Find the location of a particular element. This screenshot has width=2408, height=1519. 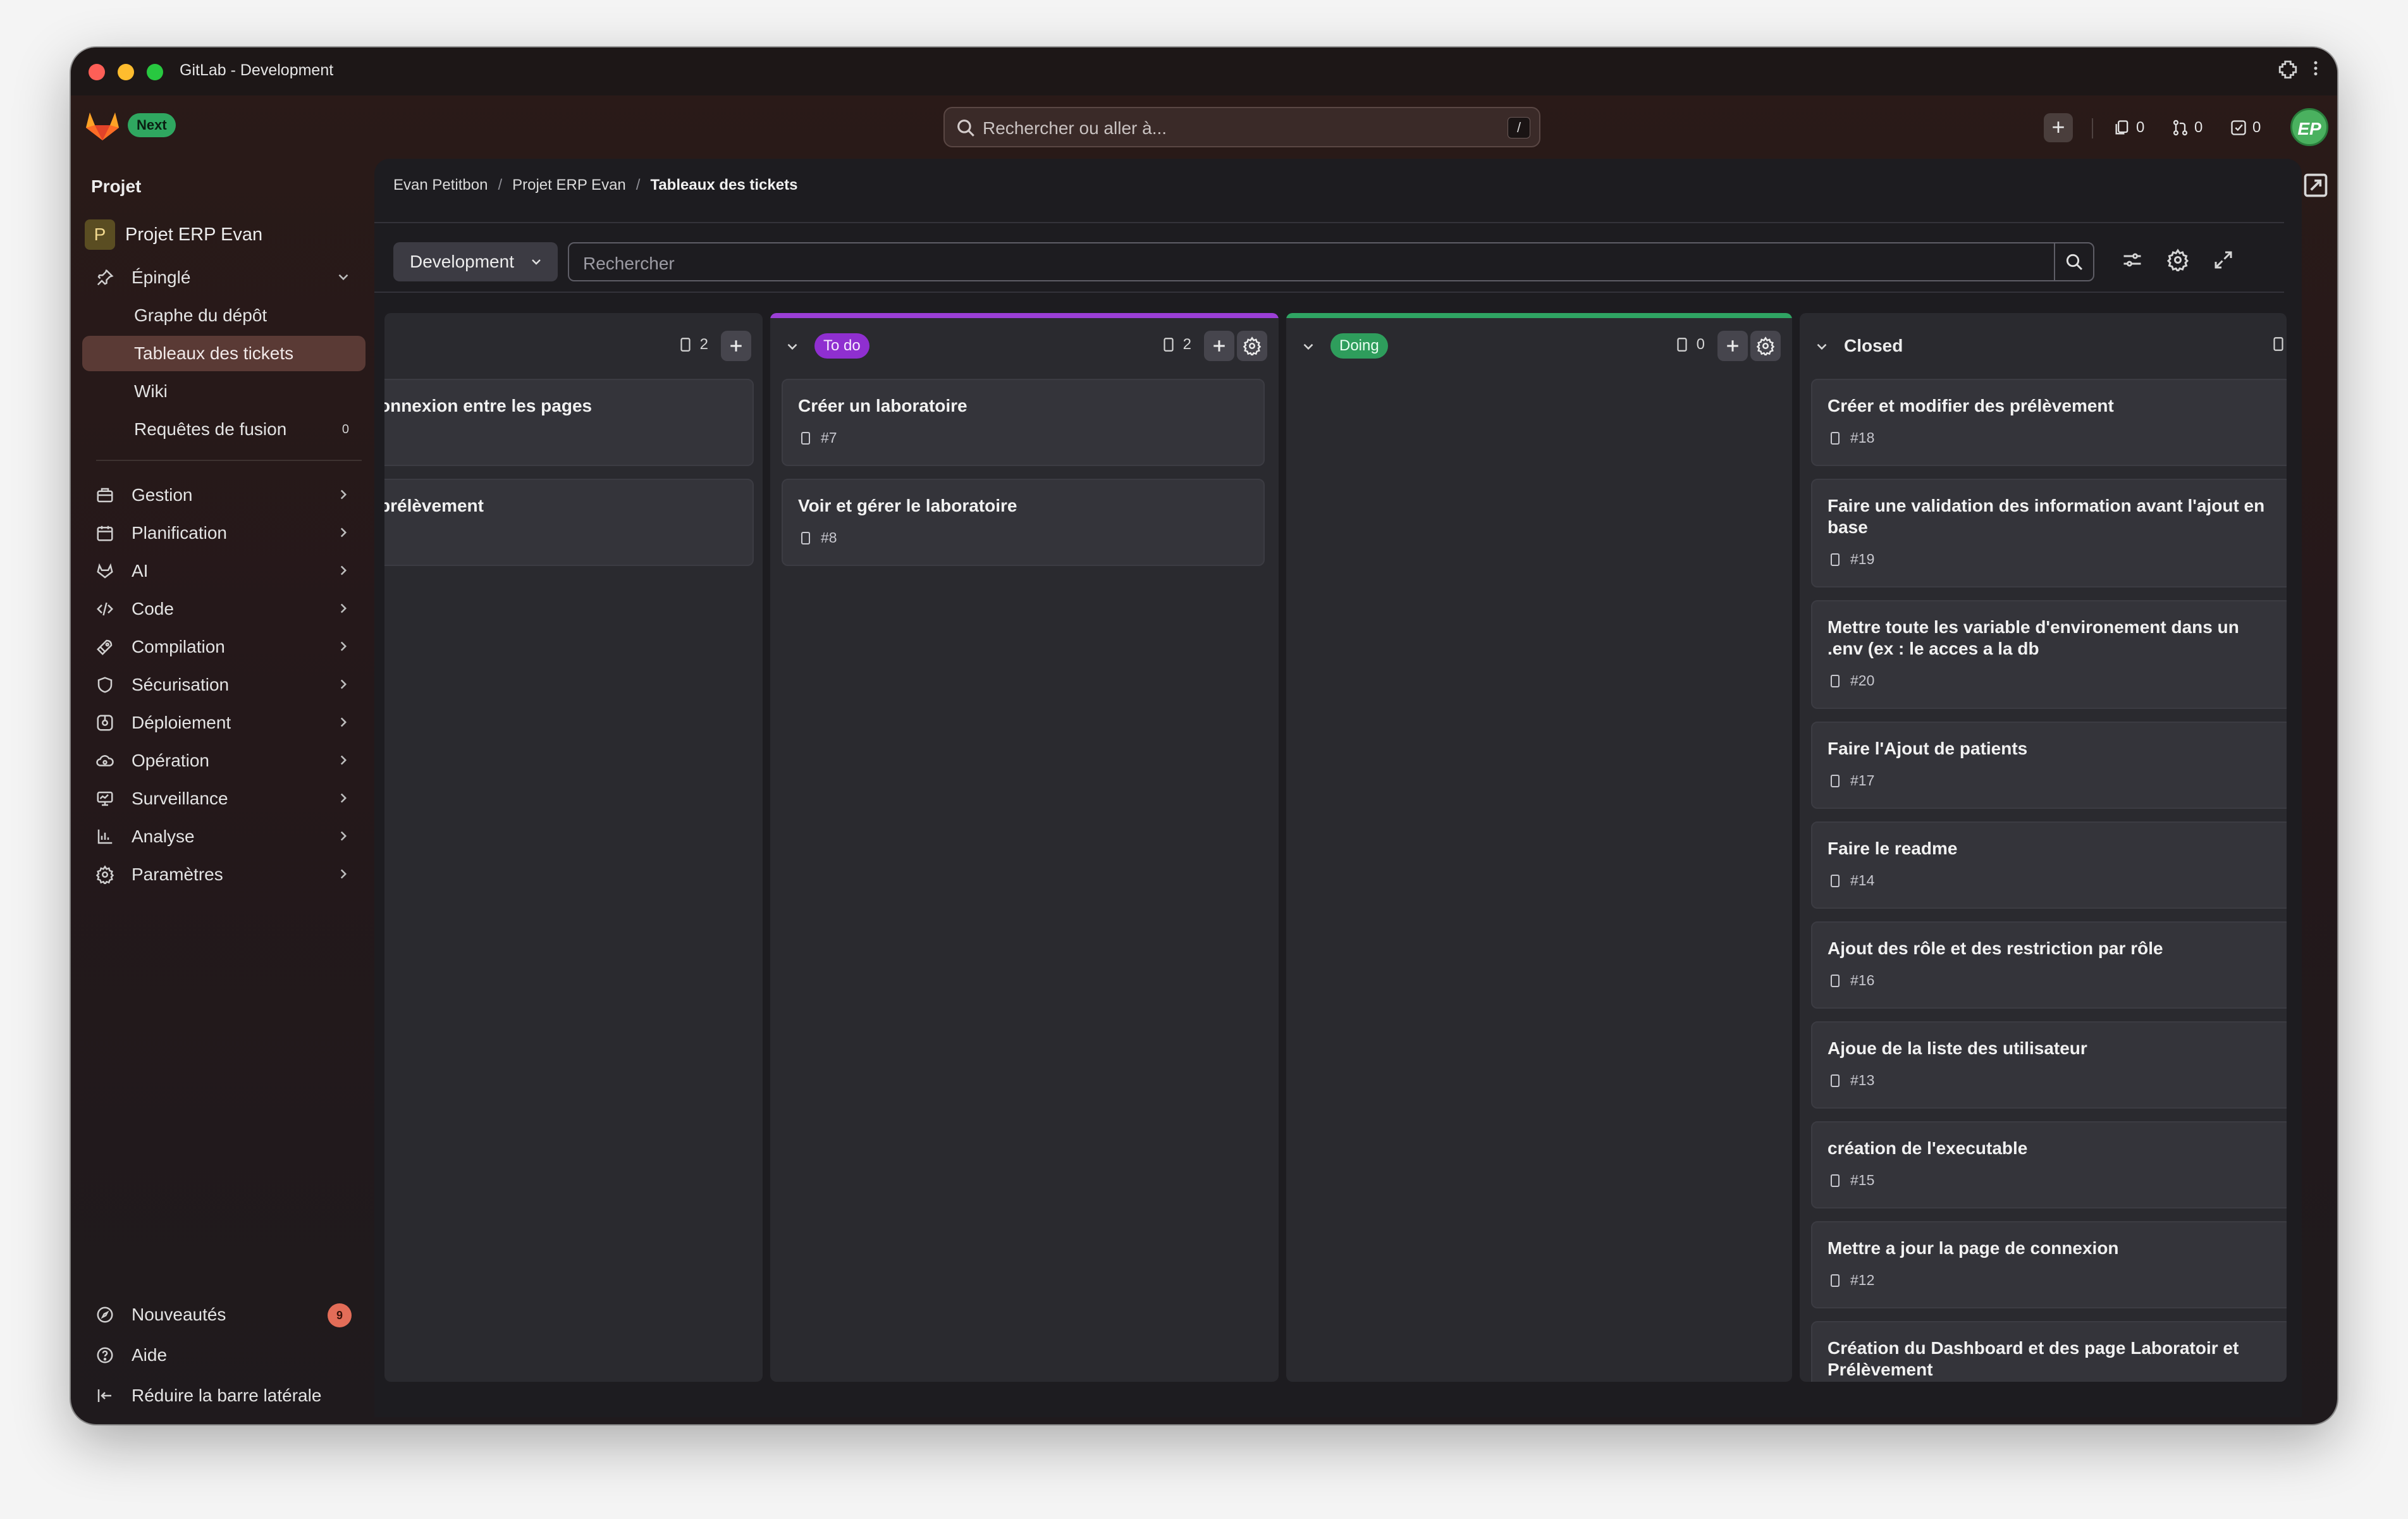

search-shortcut-key: / is located at coordinates (1519, 127).